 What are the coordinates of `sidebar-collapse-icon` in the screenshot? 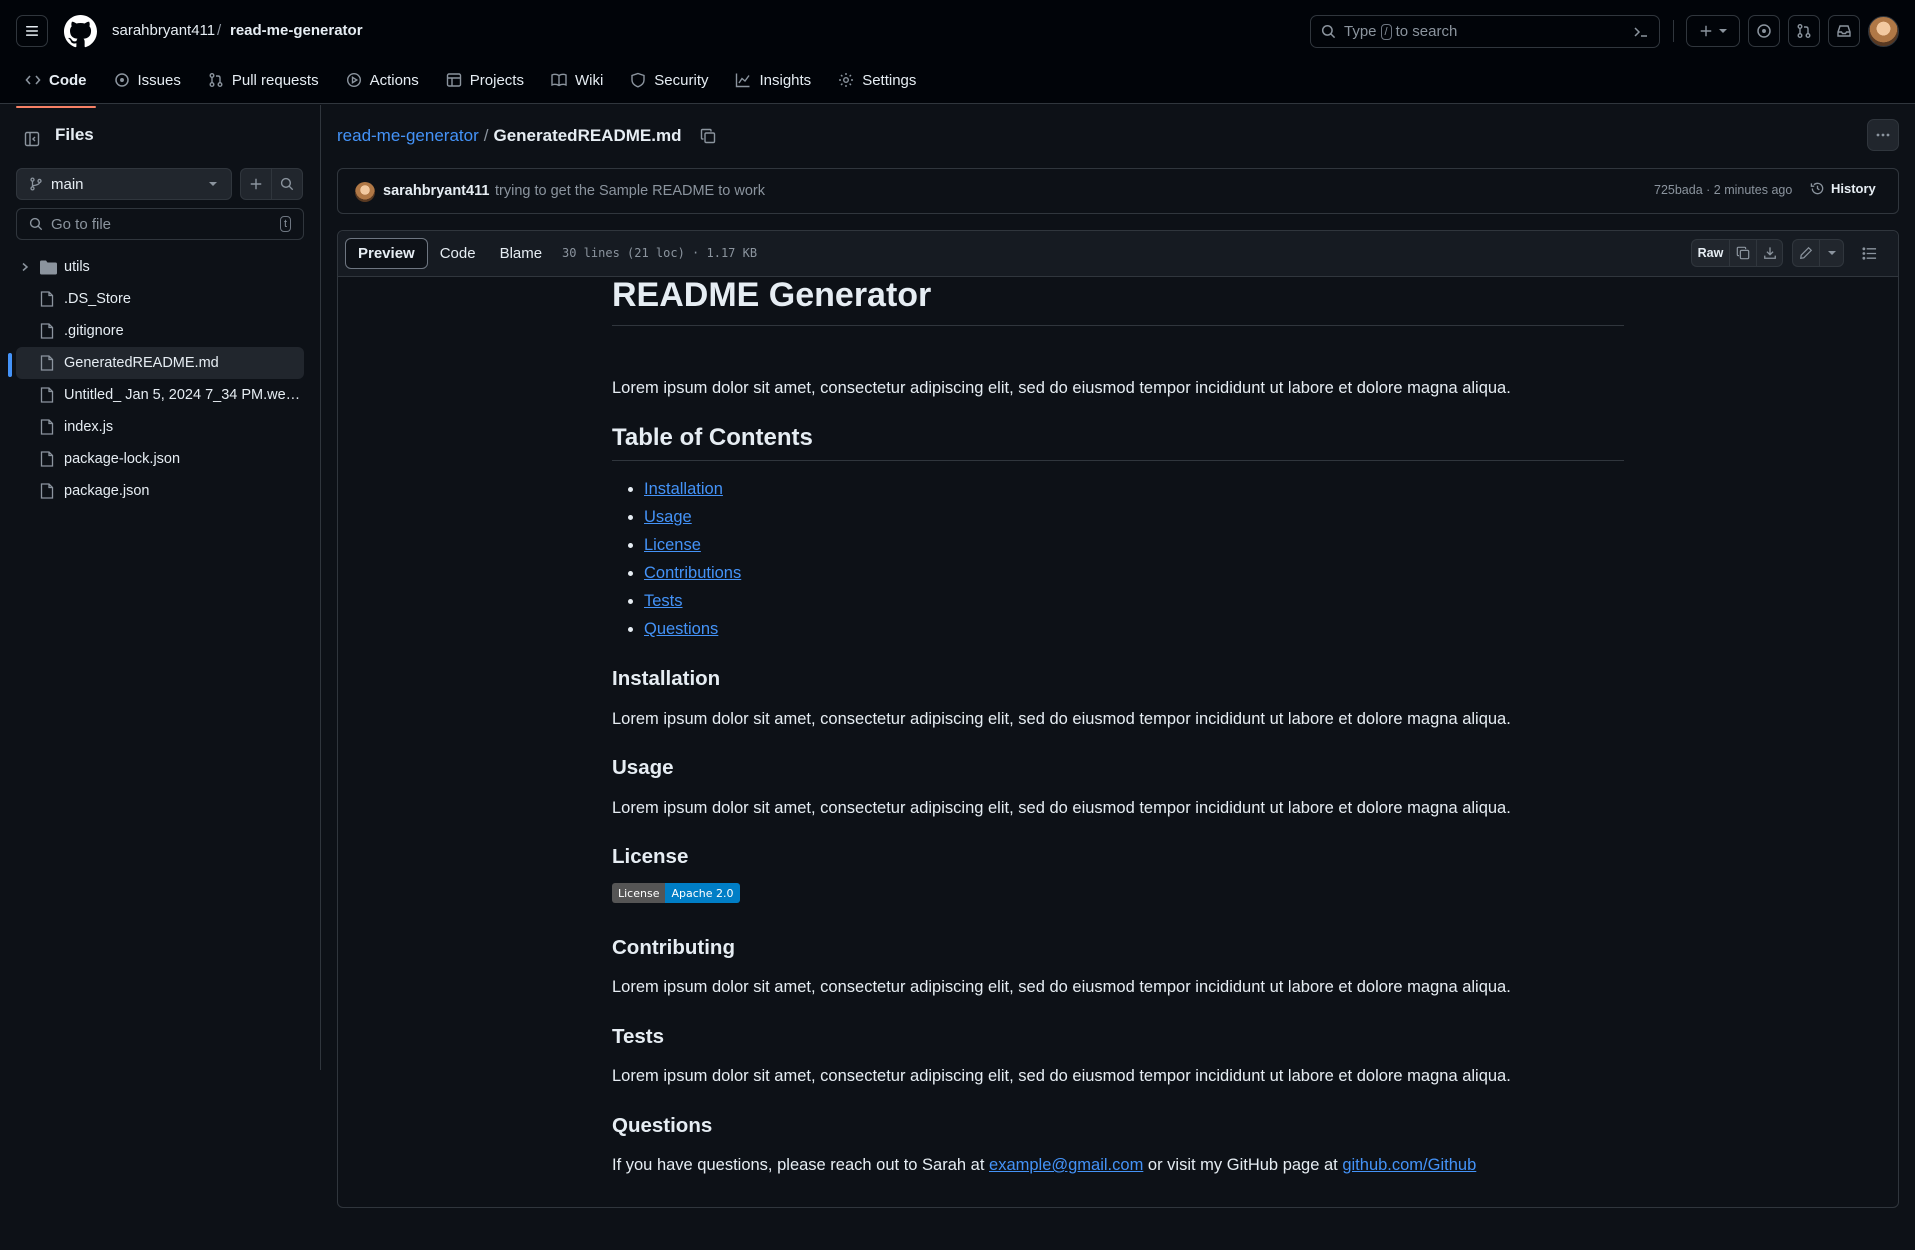 It's located at (32, 139).